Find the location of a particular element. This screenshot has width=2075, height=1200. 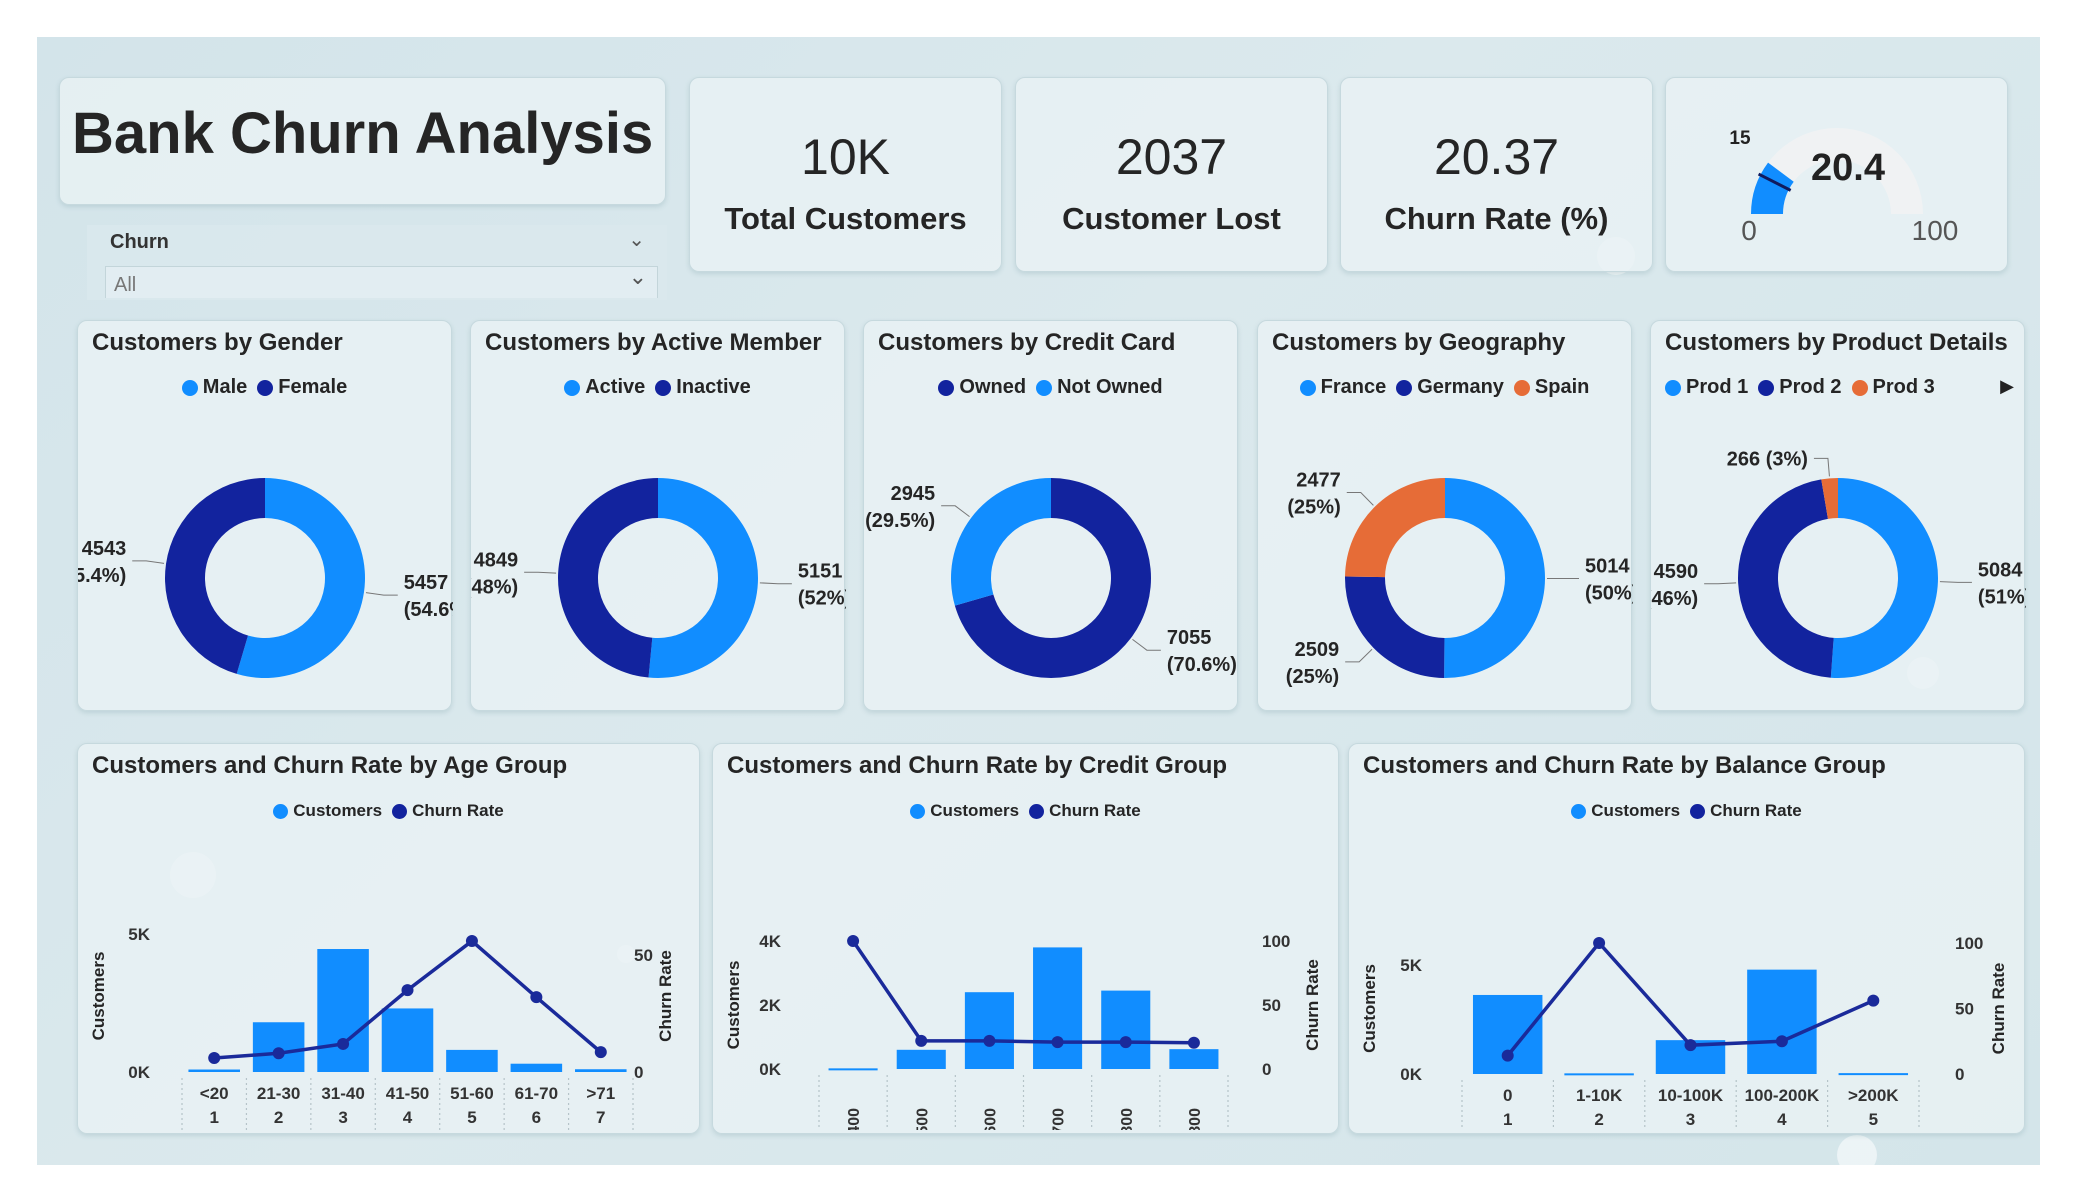

line-point-10-100k is located at coordinates (1690, 1045).